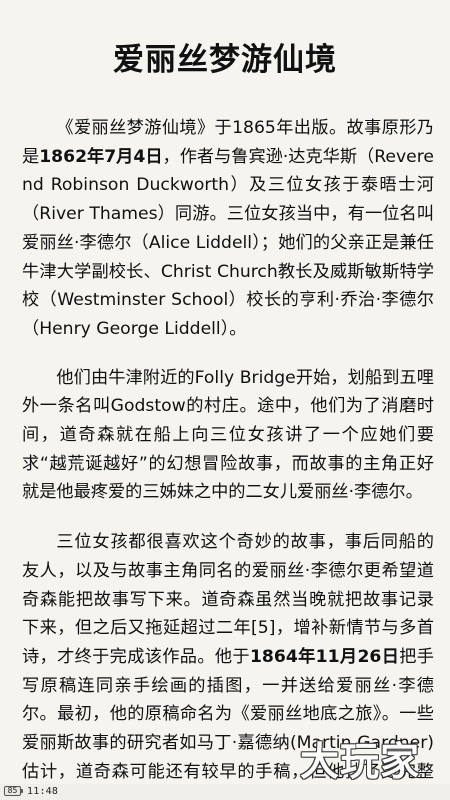  I want to click on battery-level: 85, so click(12, 790).